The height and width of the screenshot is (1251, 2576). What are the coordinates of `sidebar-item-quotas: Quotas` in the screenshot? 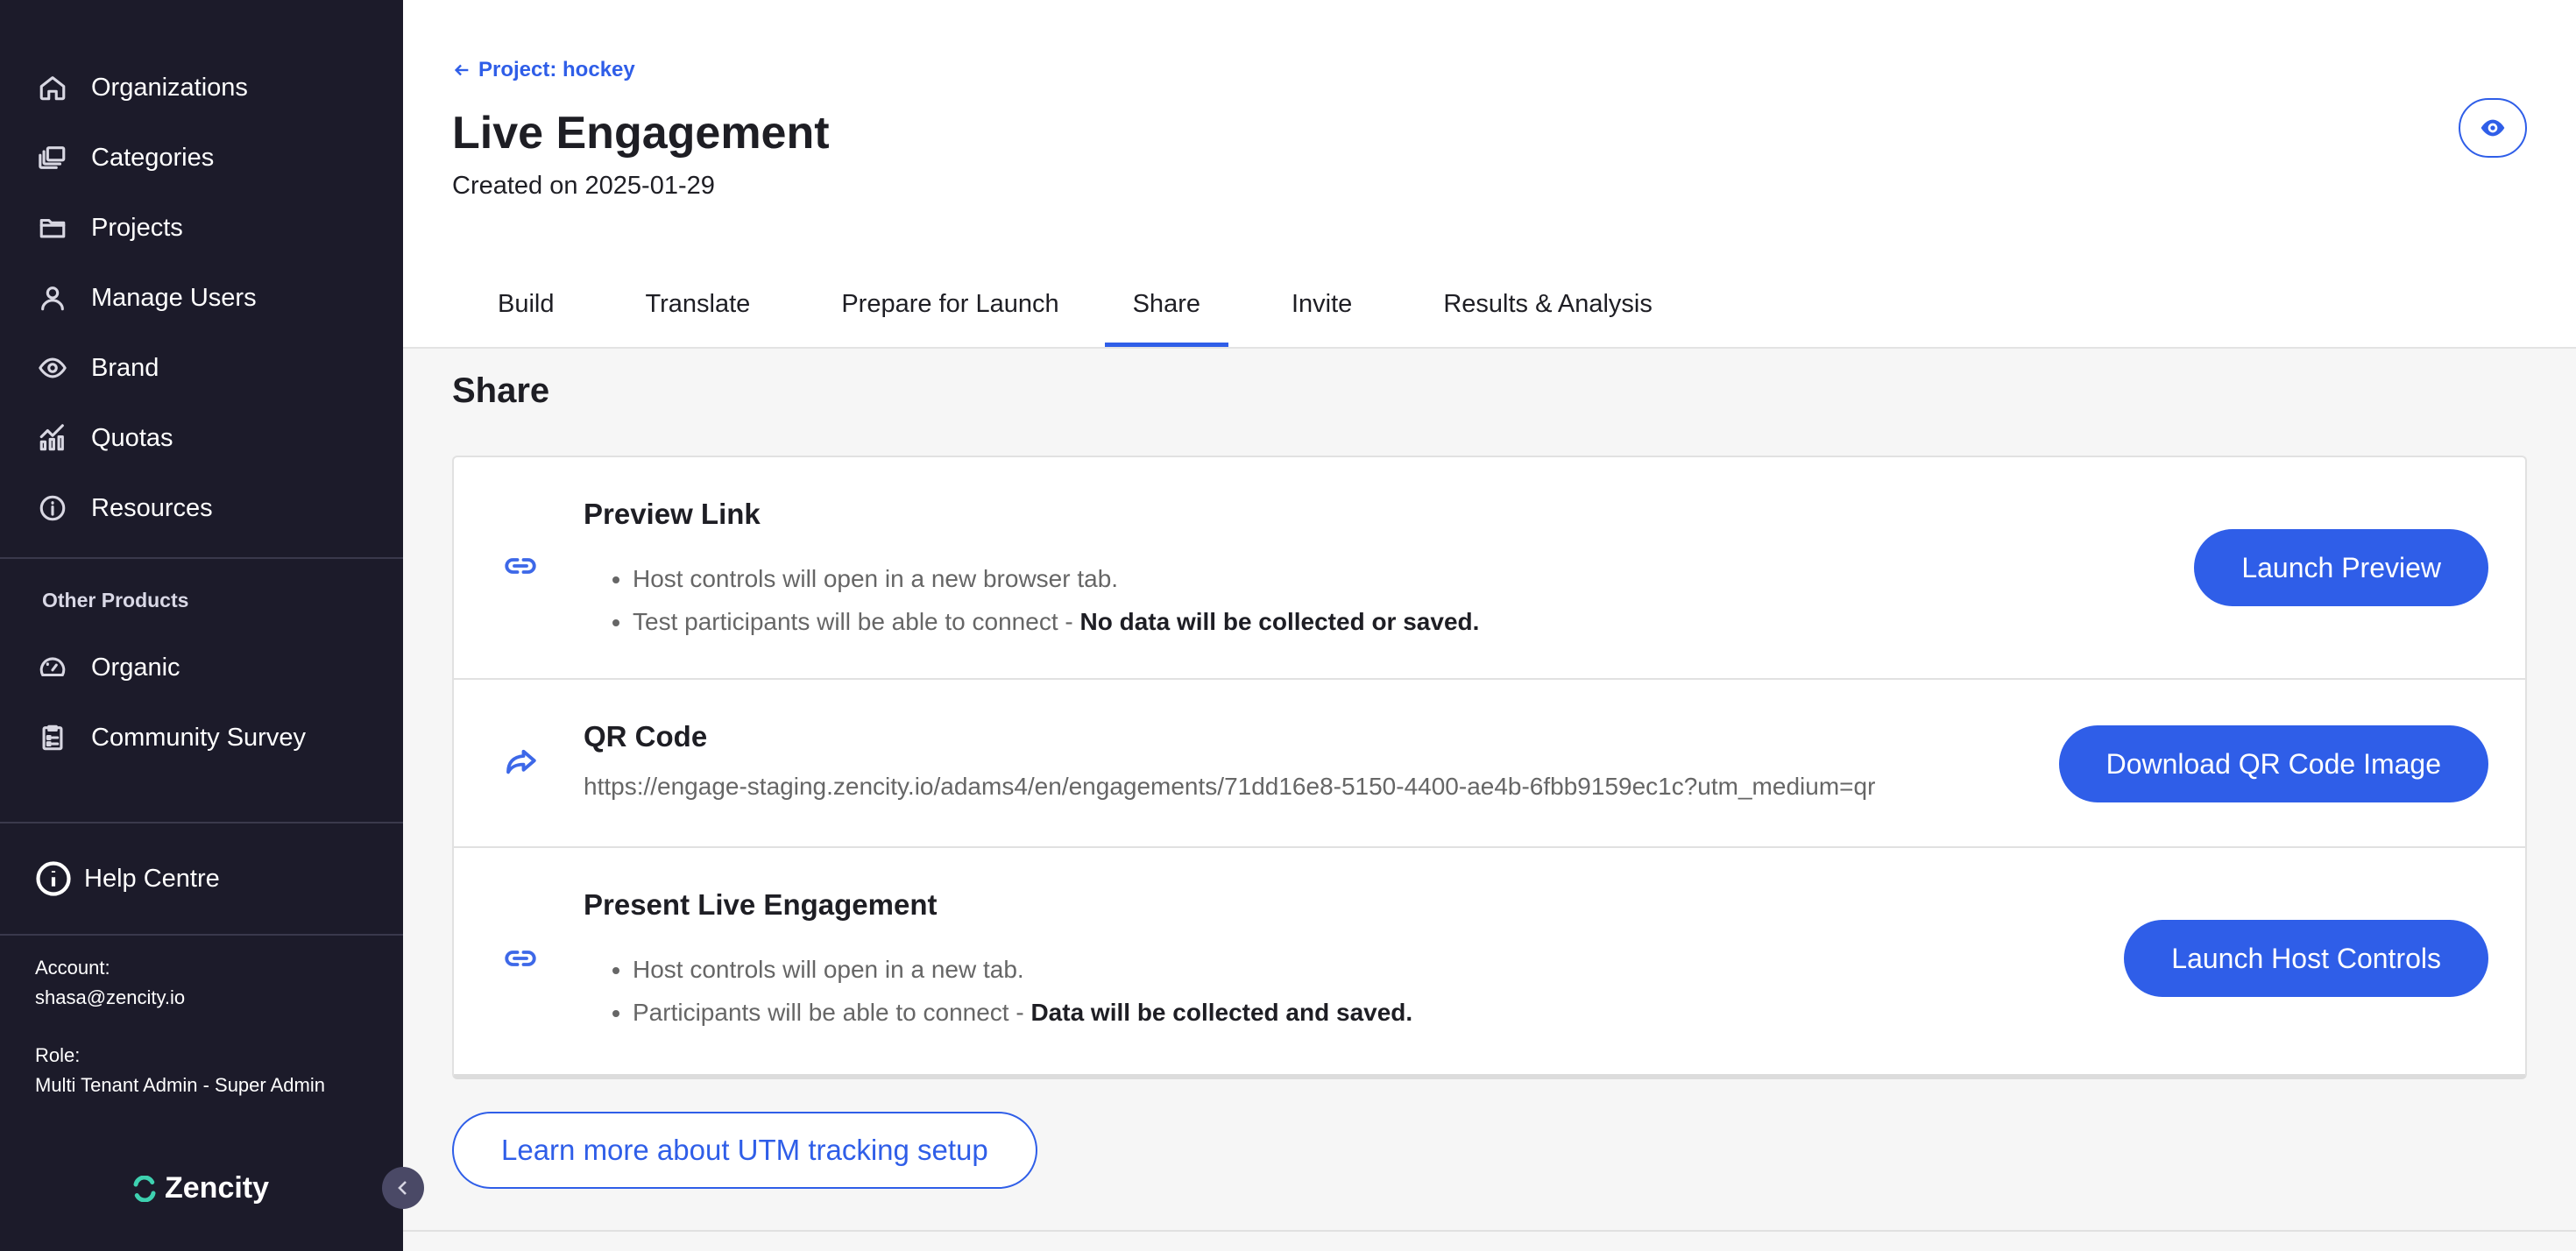 It's located at (104, 438).